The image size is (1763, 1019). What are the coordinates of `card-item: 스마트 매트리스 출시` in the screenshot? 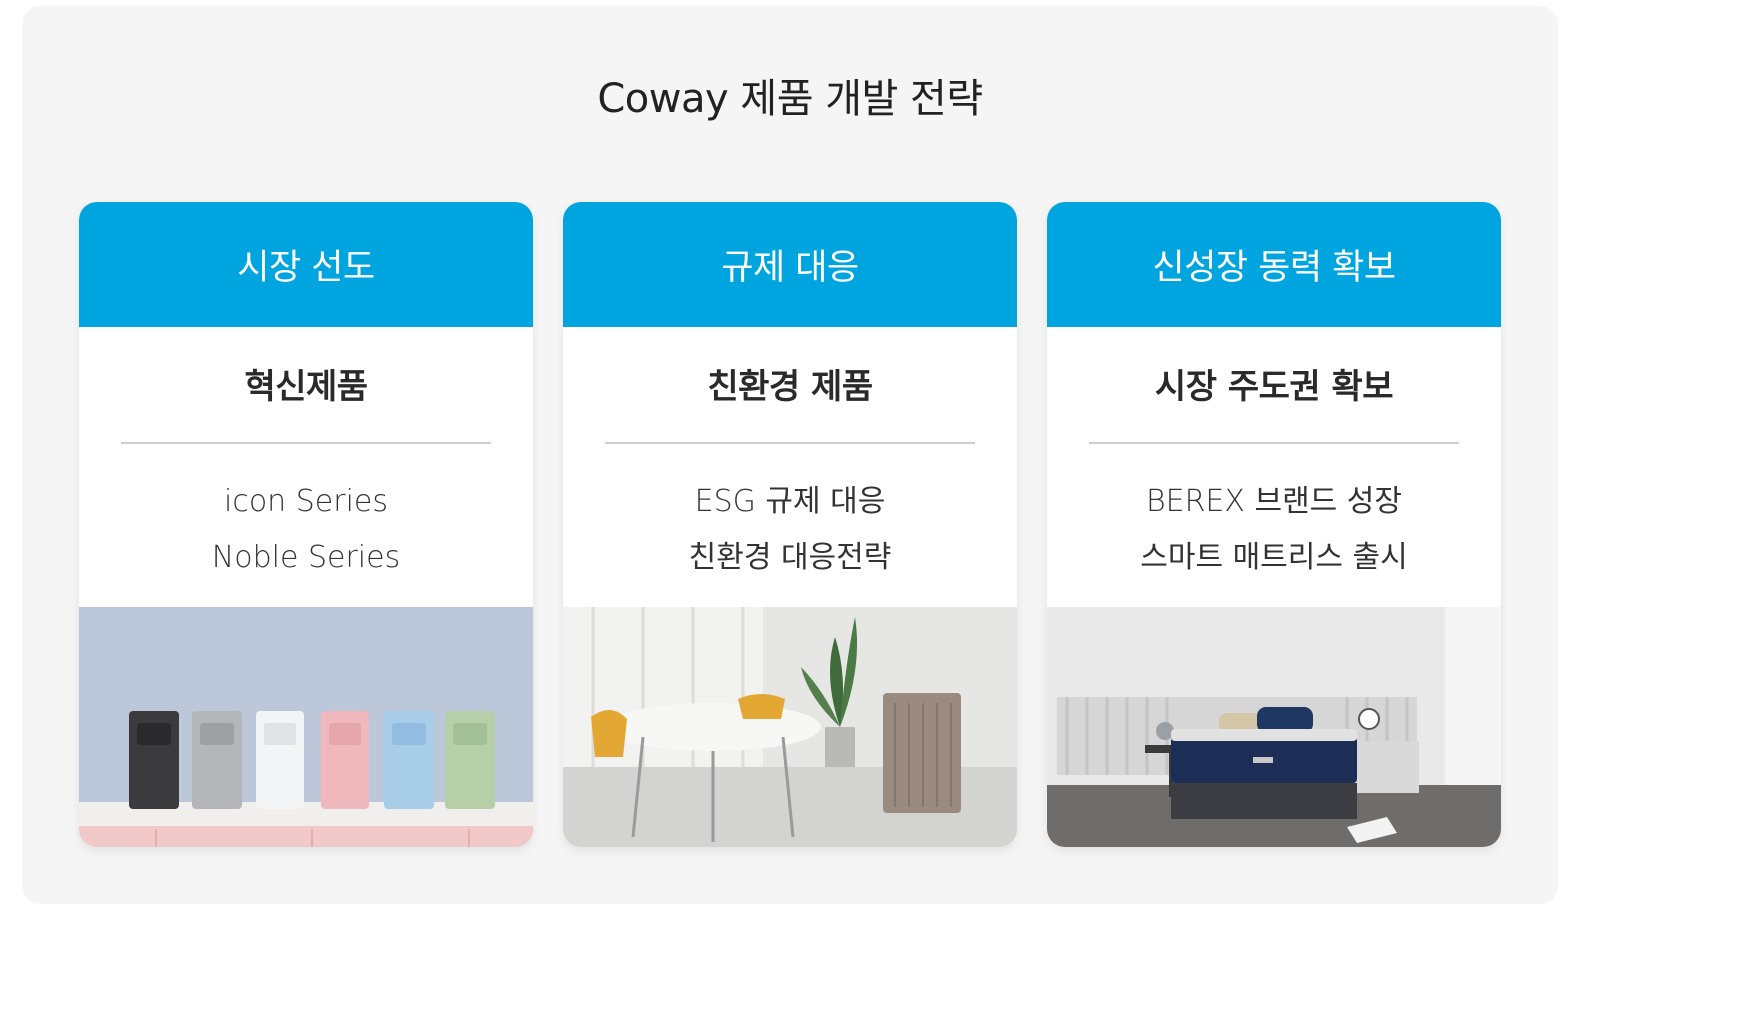 It's located at (1274, 557).